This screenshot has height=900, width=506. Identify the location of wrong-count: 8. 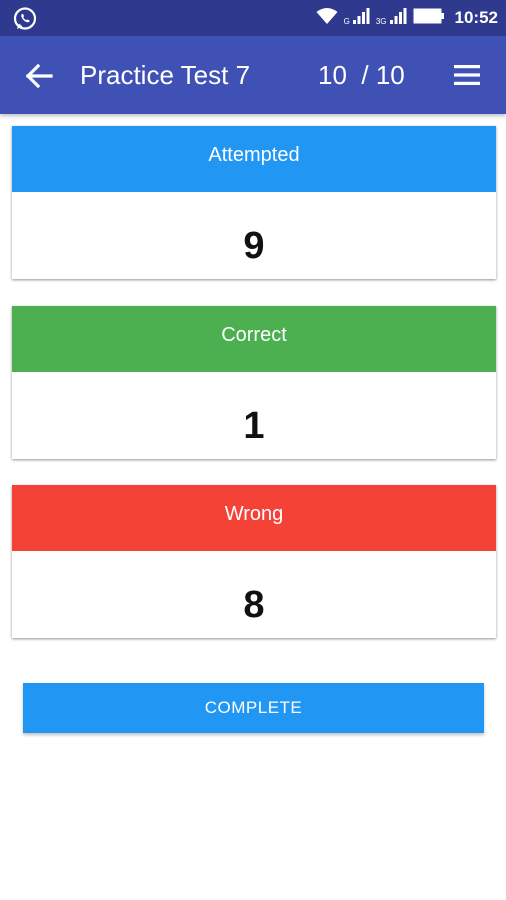
(254, 605).